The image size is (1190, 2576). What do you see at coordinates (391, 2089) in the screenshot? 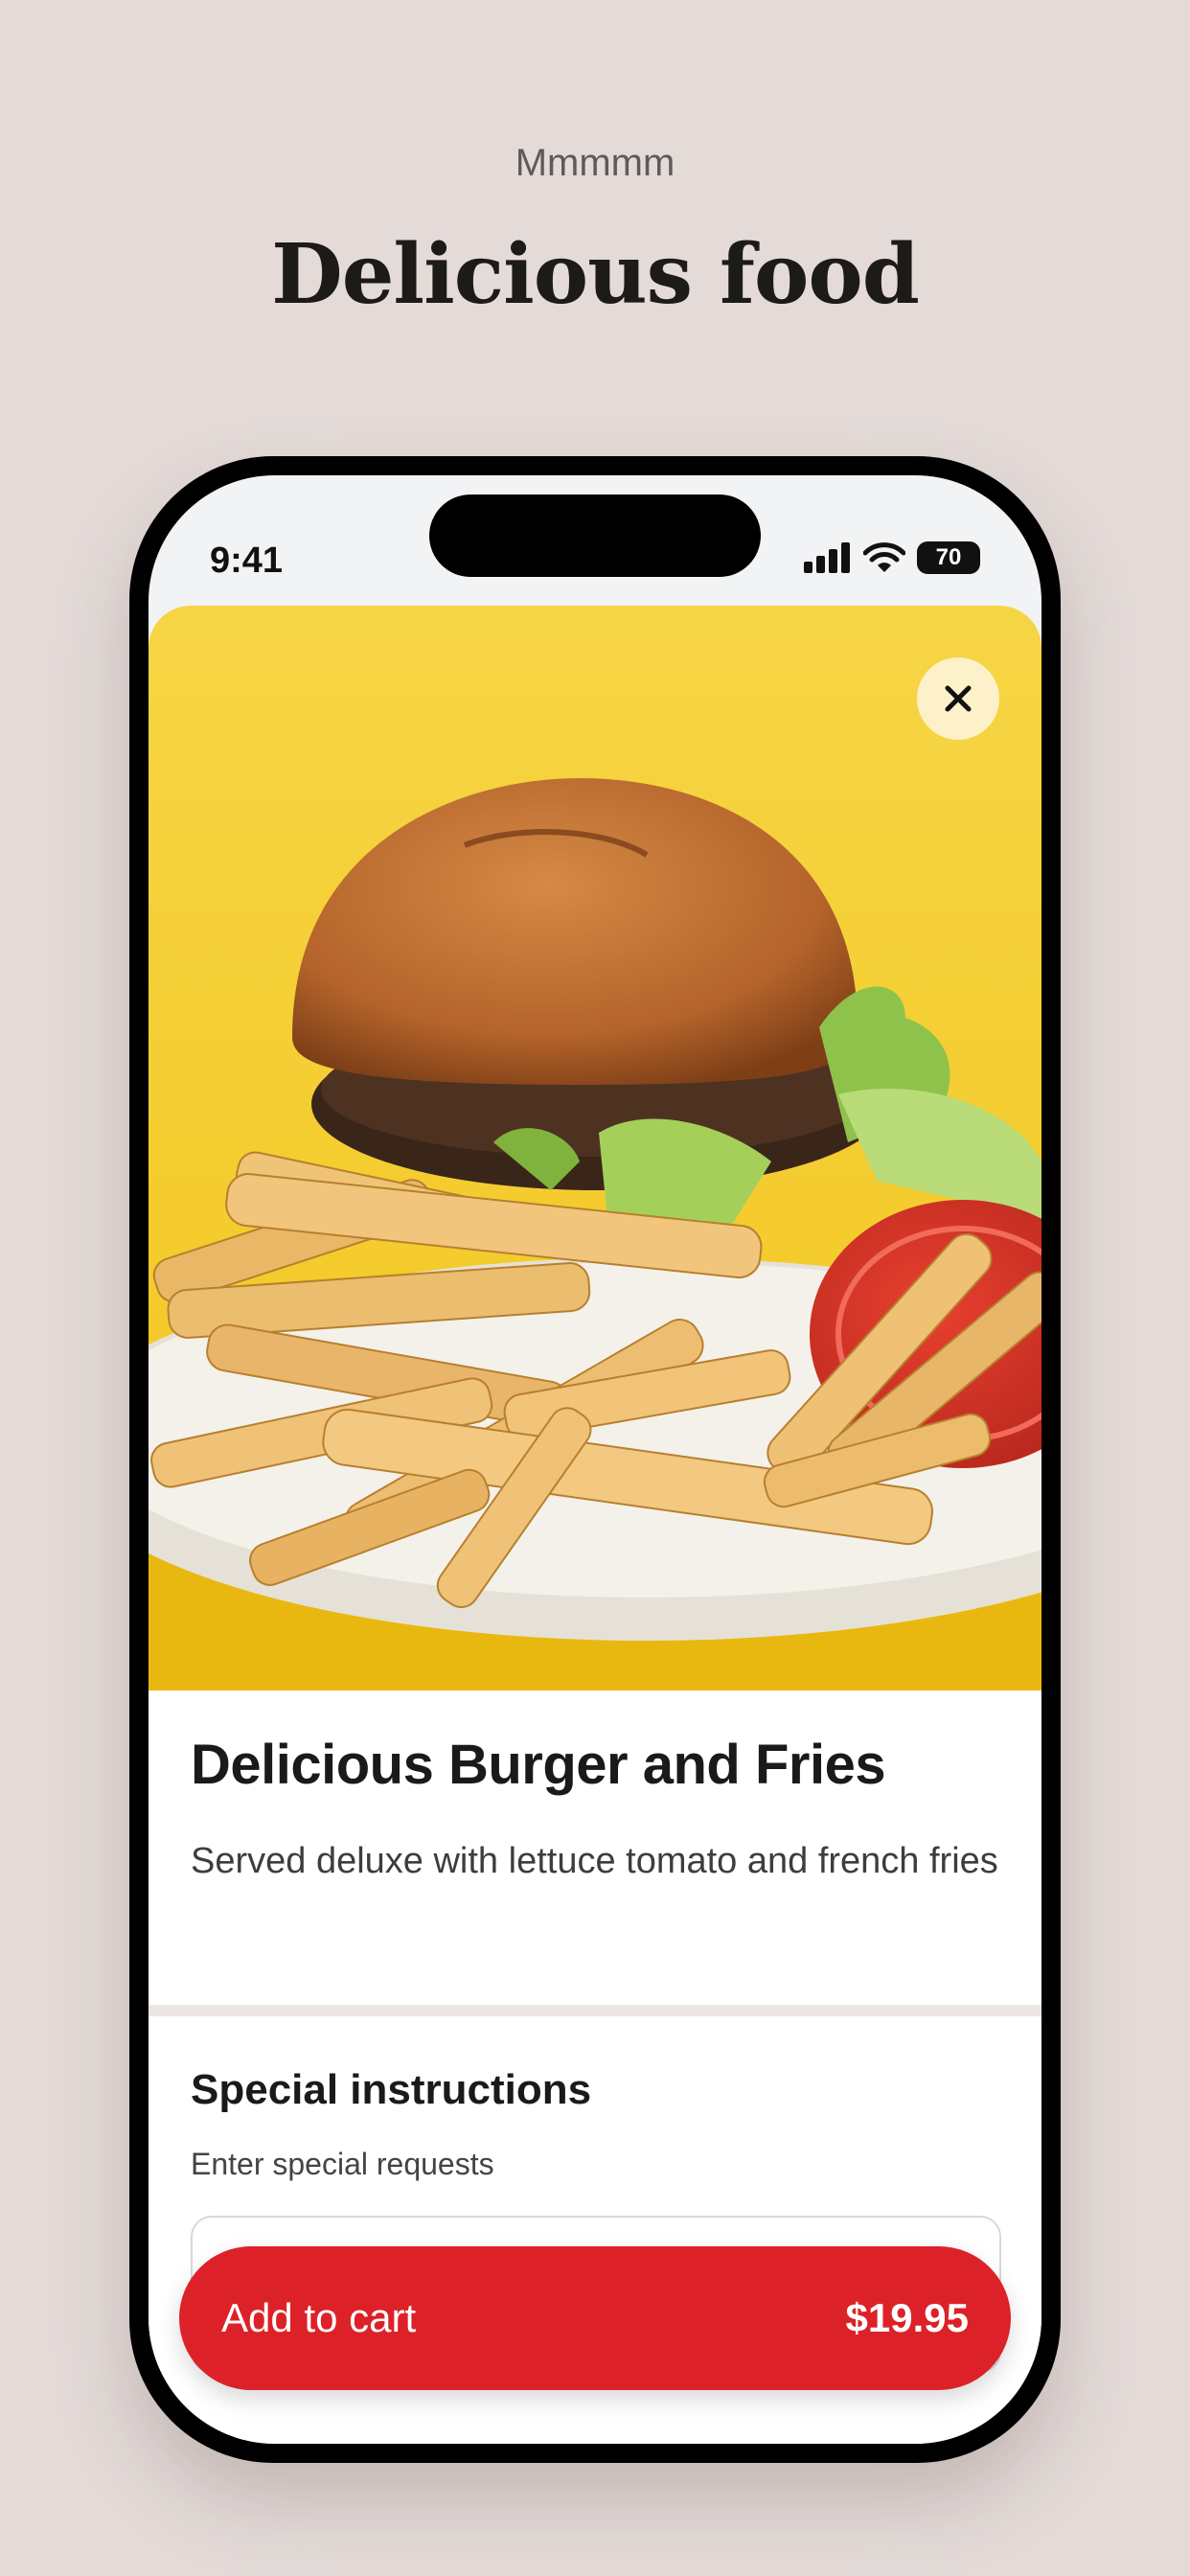
I see `special-instructions-title: Special instructions` at bounding box center [391, 2089].